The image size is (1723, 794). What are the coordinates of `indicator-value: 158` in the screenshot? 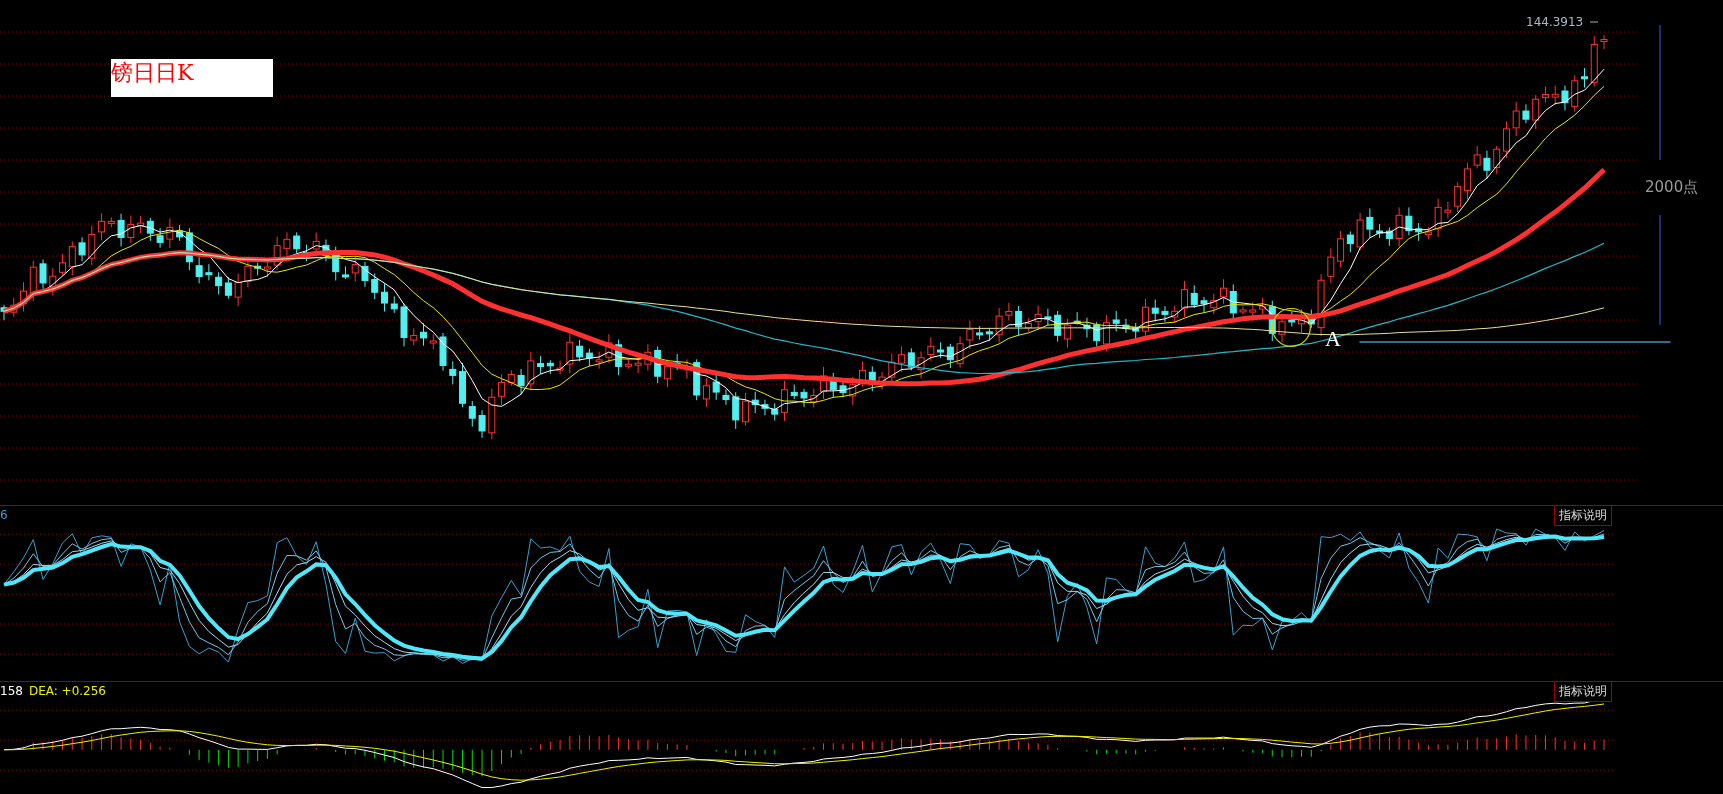 It's located at (11, 691).